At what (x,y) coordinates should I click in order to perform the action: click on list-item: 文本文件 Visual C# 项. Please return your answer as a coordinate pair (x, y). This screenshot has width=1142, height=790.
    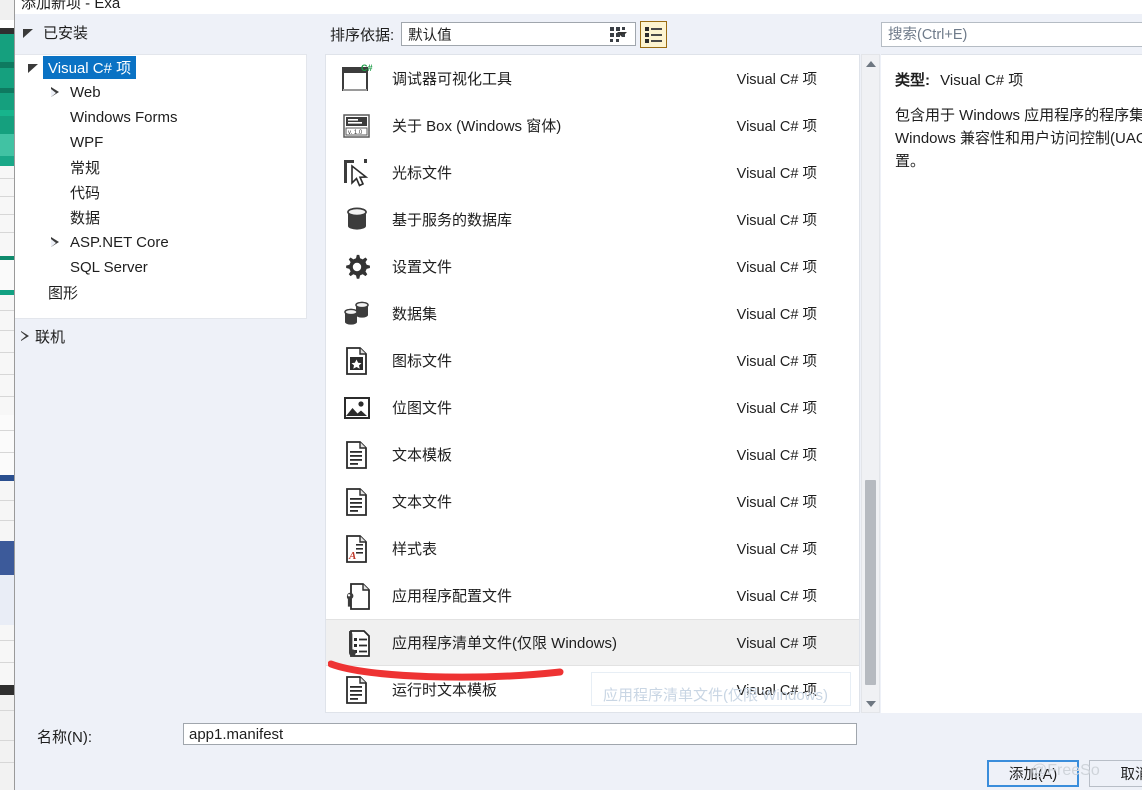
    Looking at the image, I should click on (592, 501).